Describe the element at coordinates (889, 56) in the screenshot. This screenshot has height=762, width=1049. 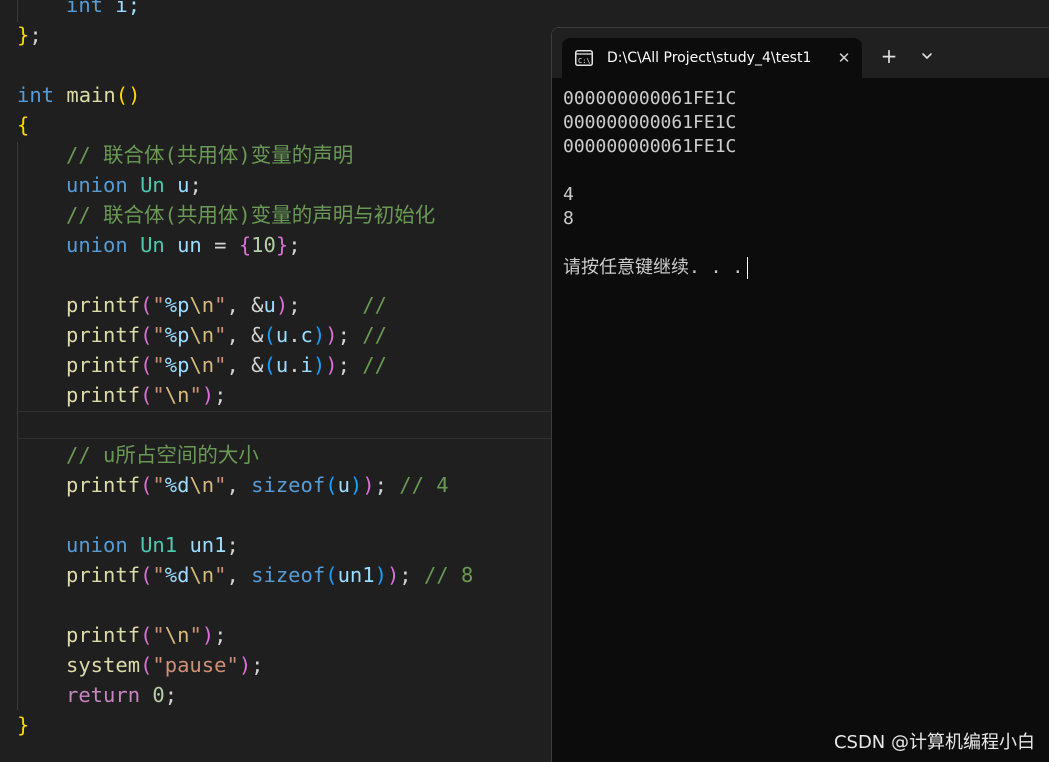
I see `new-tab-button: +` at that location.